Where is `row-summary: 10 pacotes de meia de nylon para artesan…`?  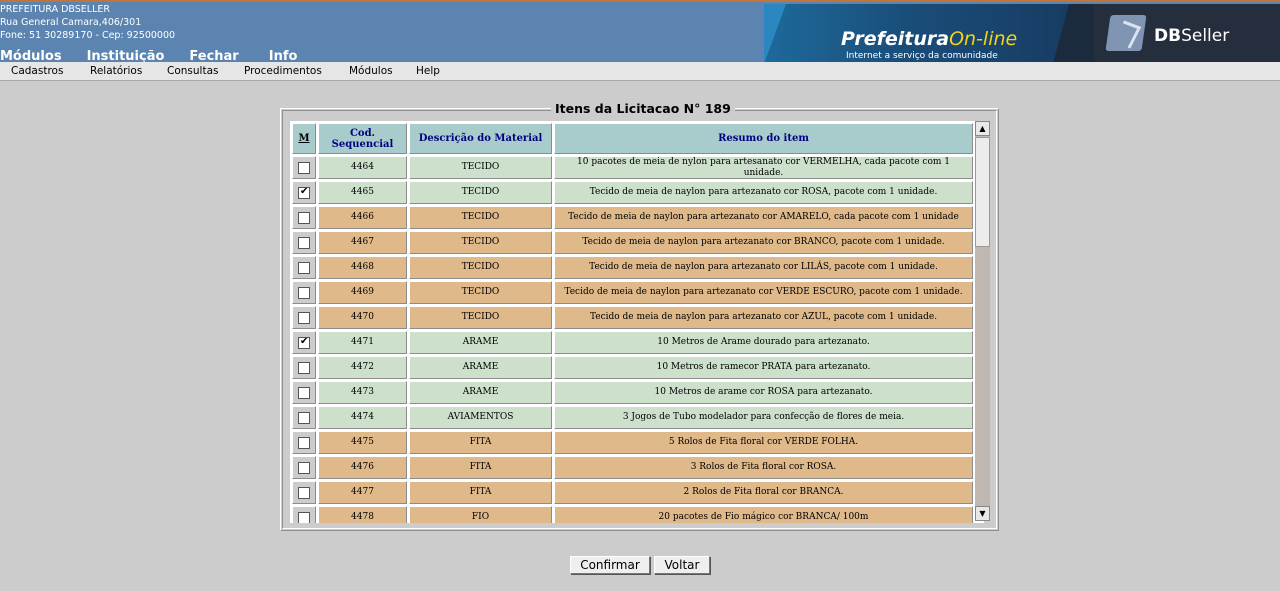 row-summary: 10 pacotes de meia de nylon para artesan… is located at coordinates (763, 167).